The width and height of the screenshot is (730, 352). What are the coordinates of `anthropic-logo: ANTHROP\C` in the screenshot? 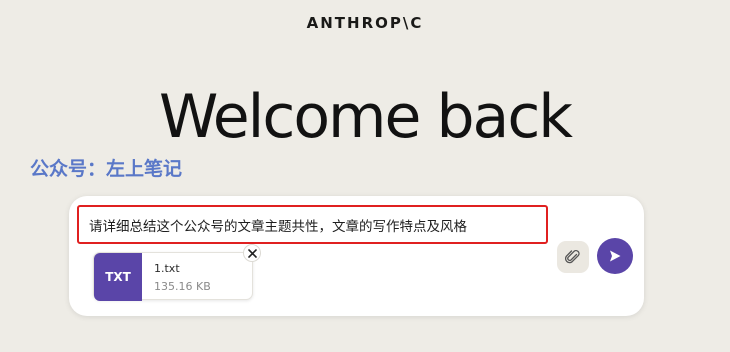 It's located at (365, 23).